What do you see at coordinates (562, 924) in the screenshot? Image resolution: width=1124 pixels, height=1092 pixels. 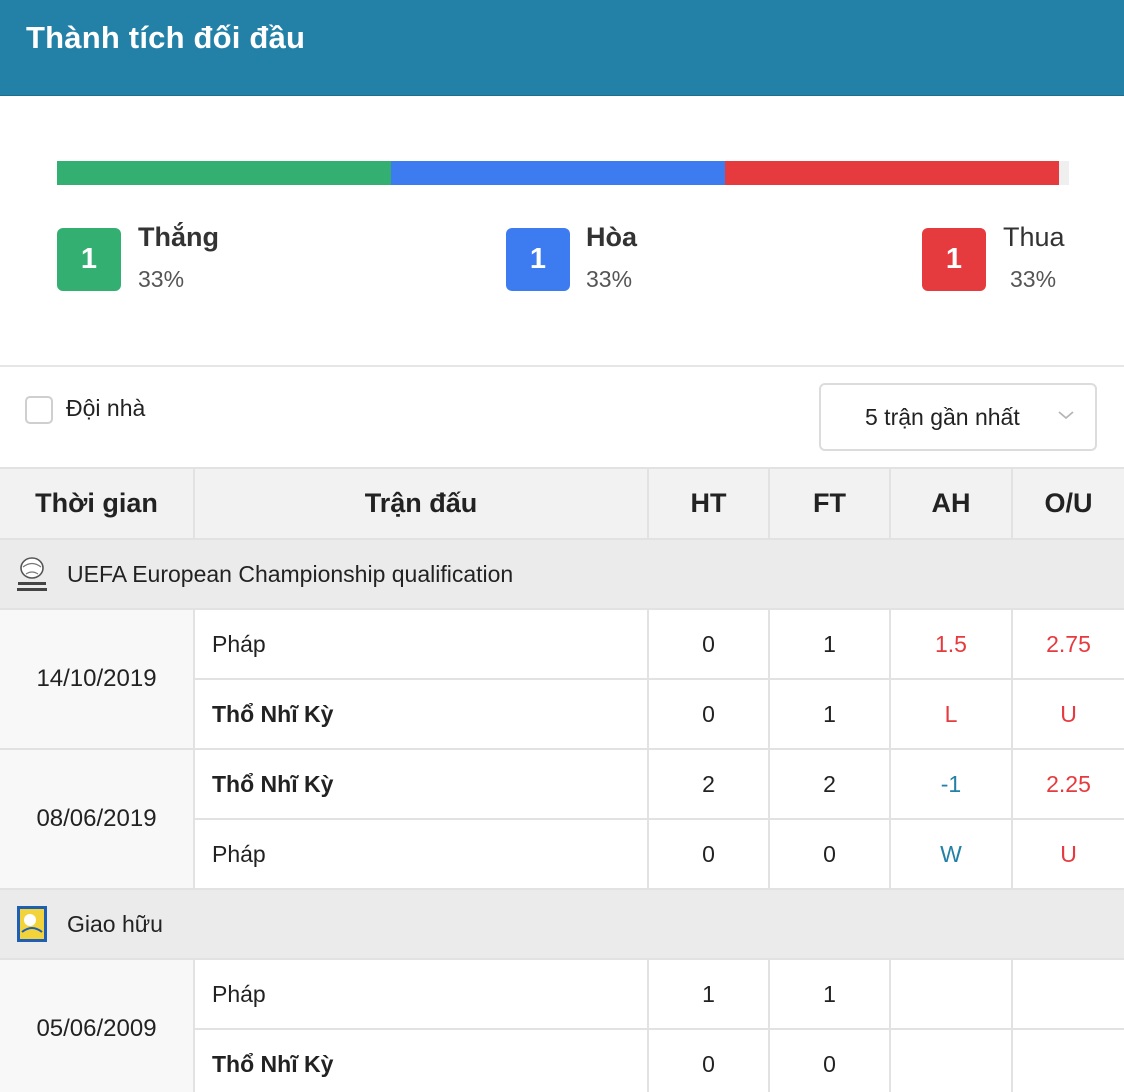 I see `league-row: Giao hữu` at bounding box center [562, 924].